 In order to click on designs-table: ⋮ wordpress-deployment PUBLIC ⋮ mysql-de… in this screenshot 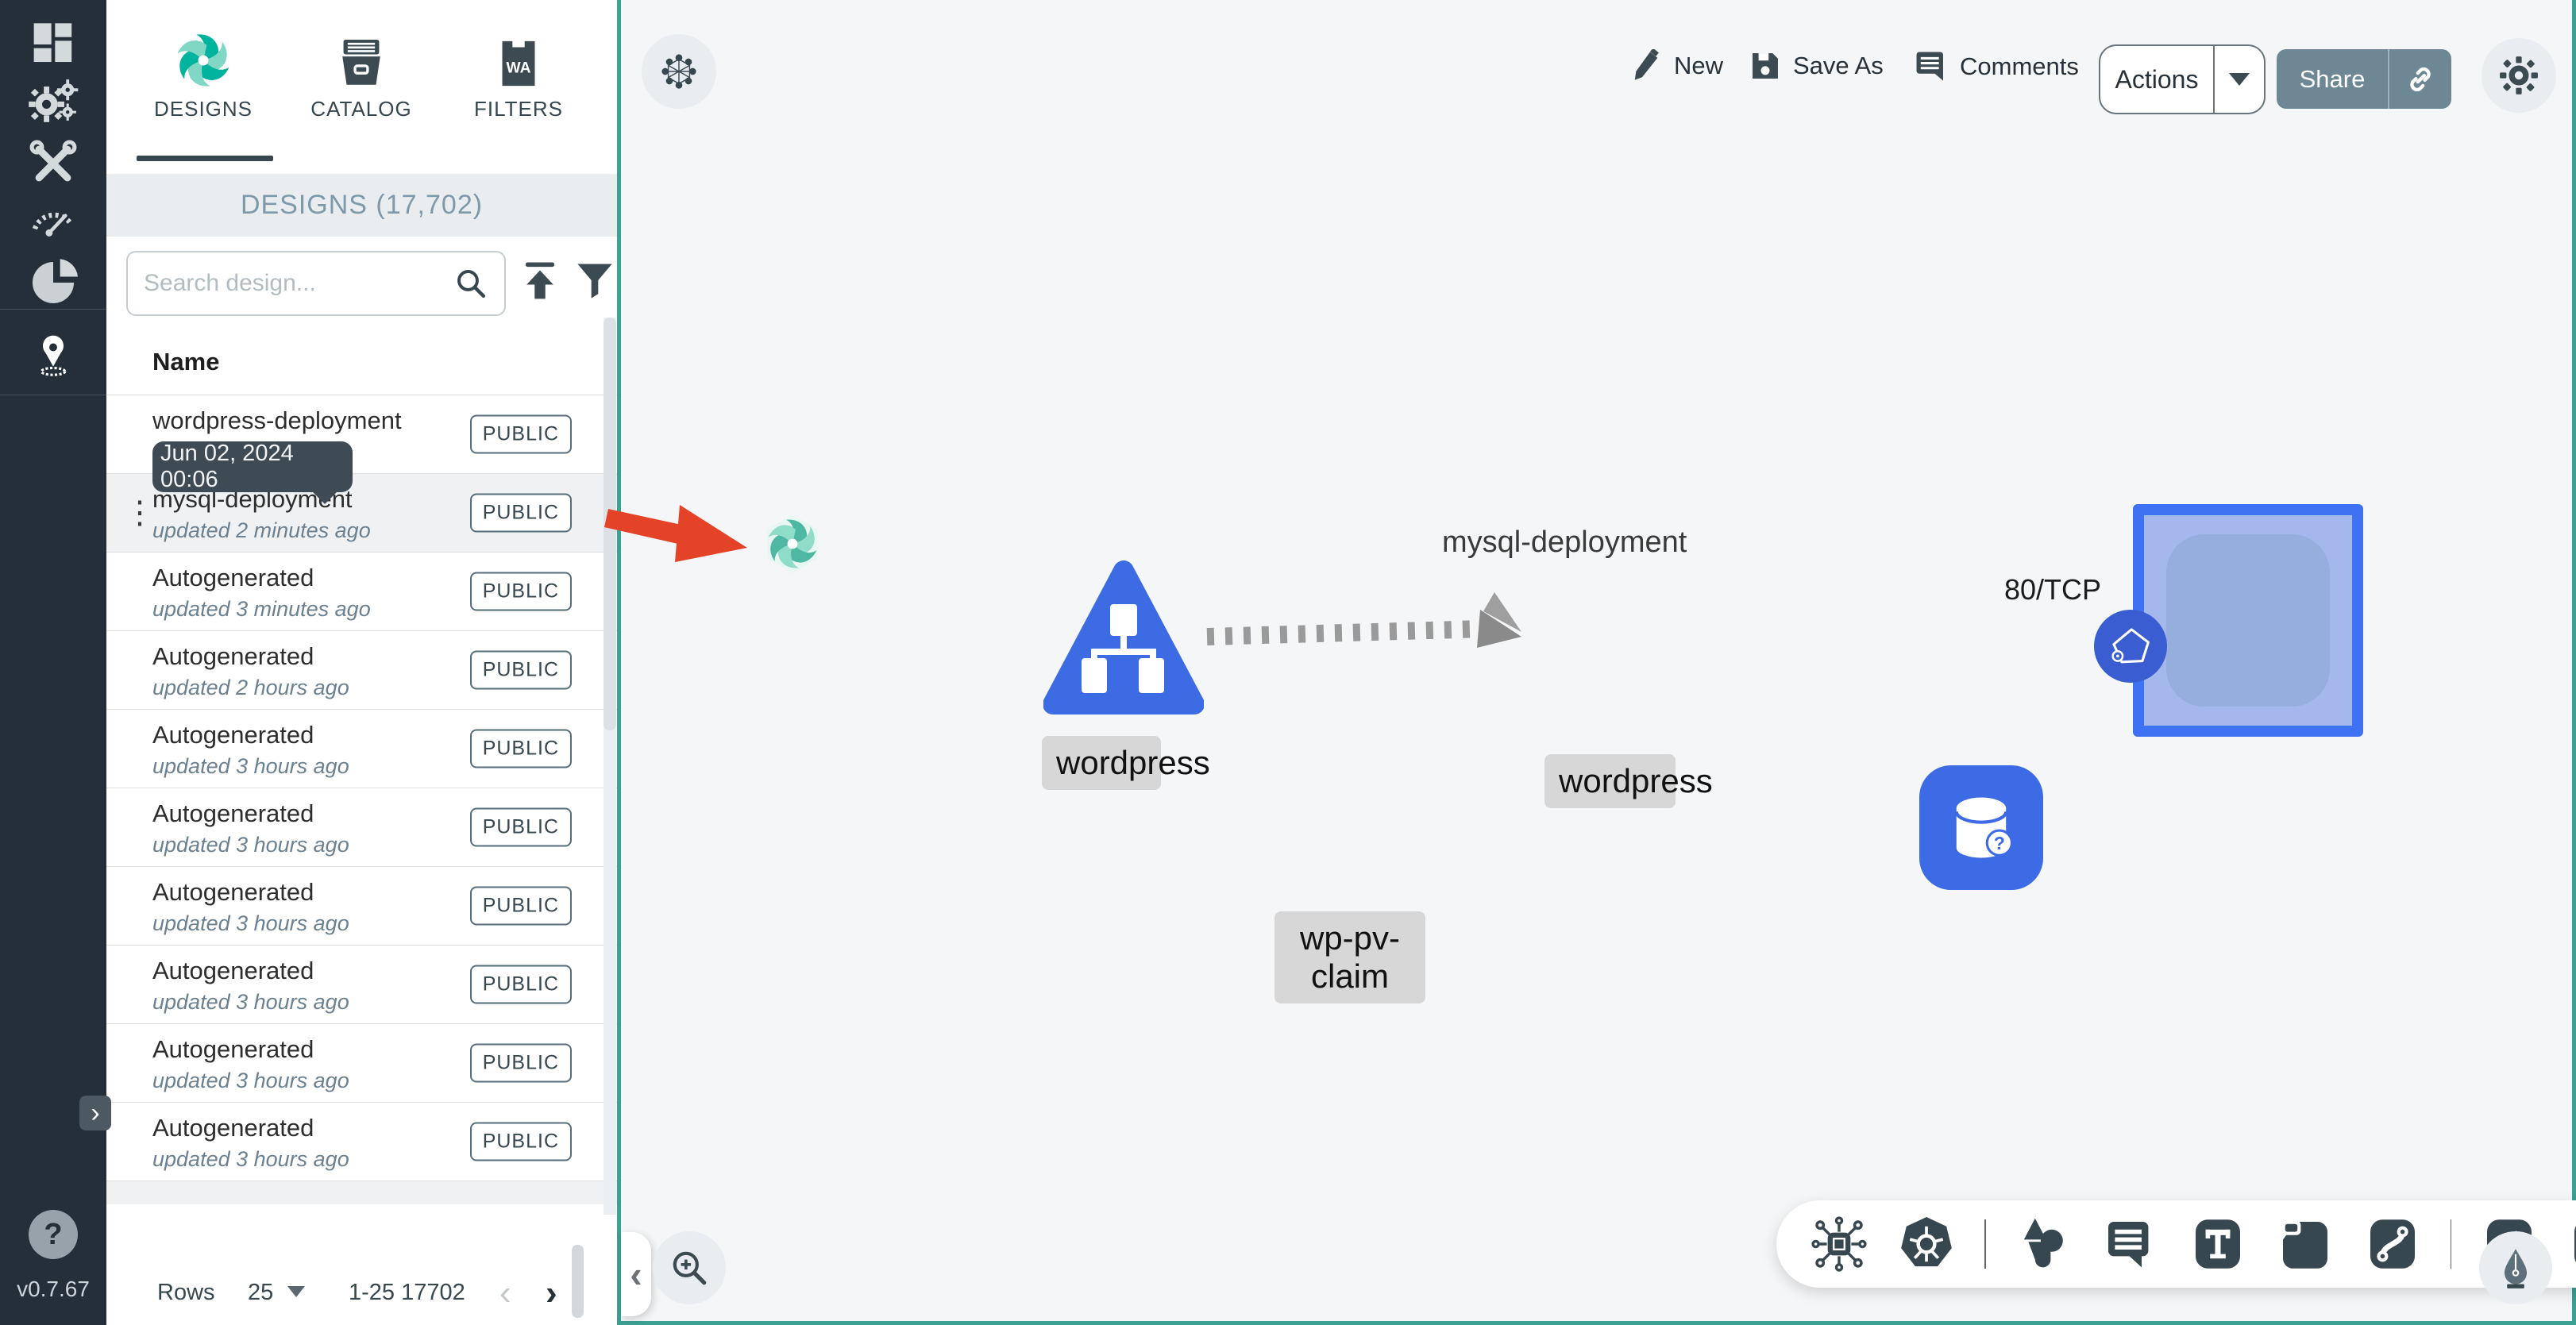, I will do `click(361, 788)`.